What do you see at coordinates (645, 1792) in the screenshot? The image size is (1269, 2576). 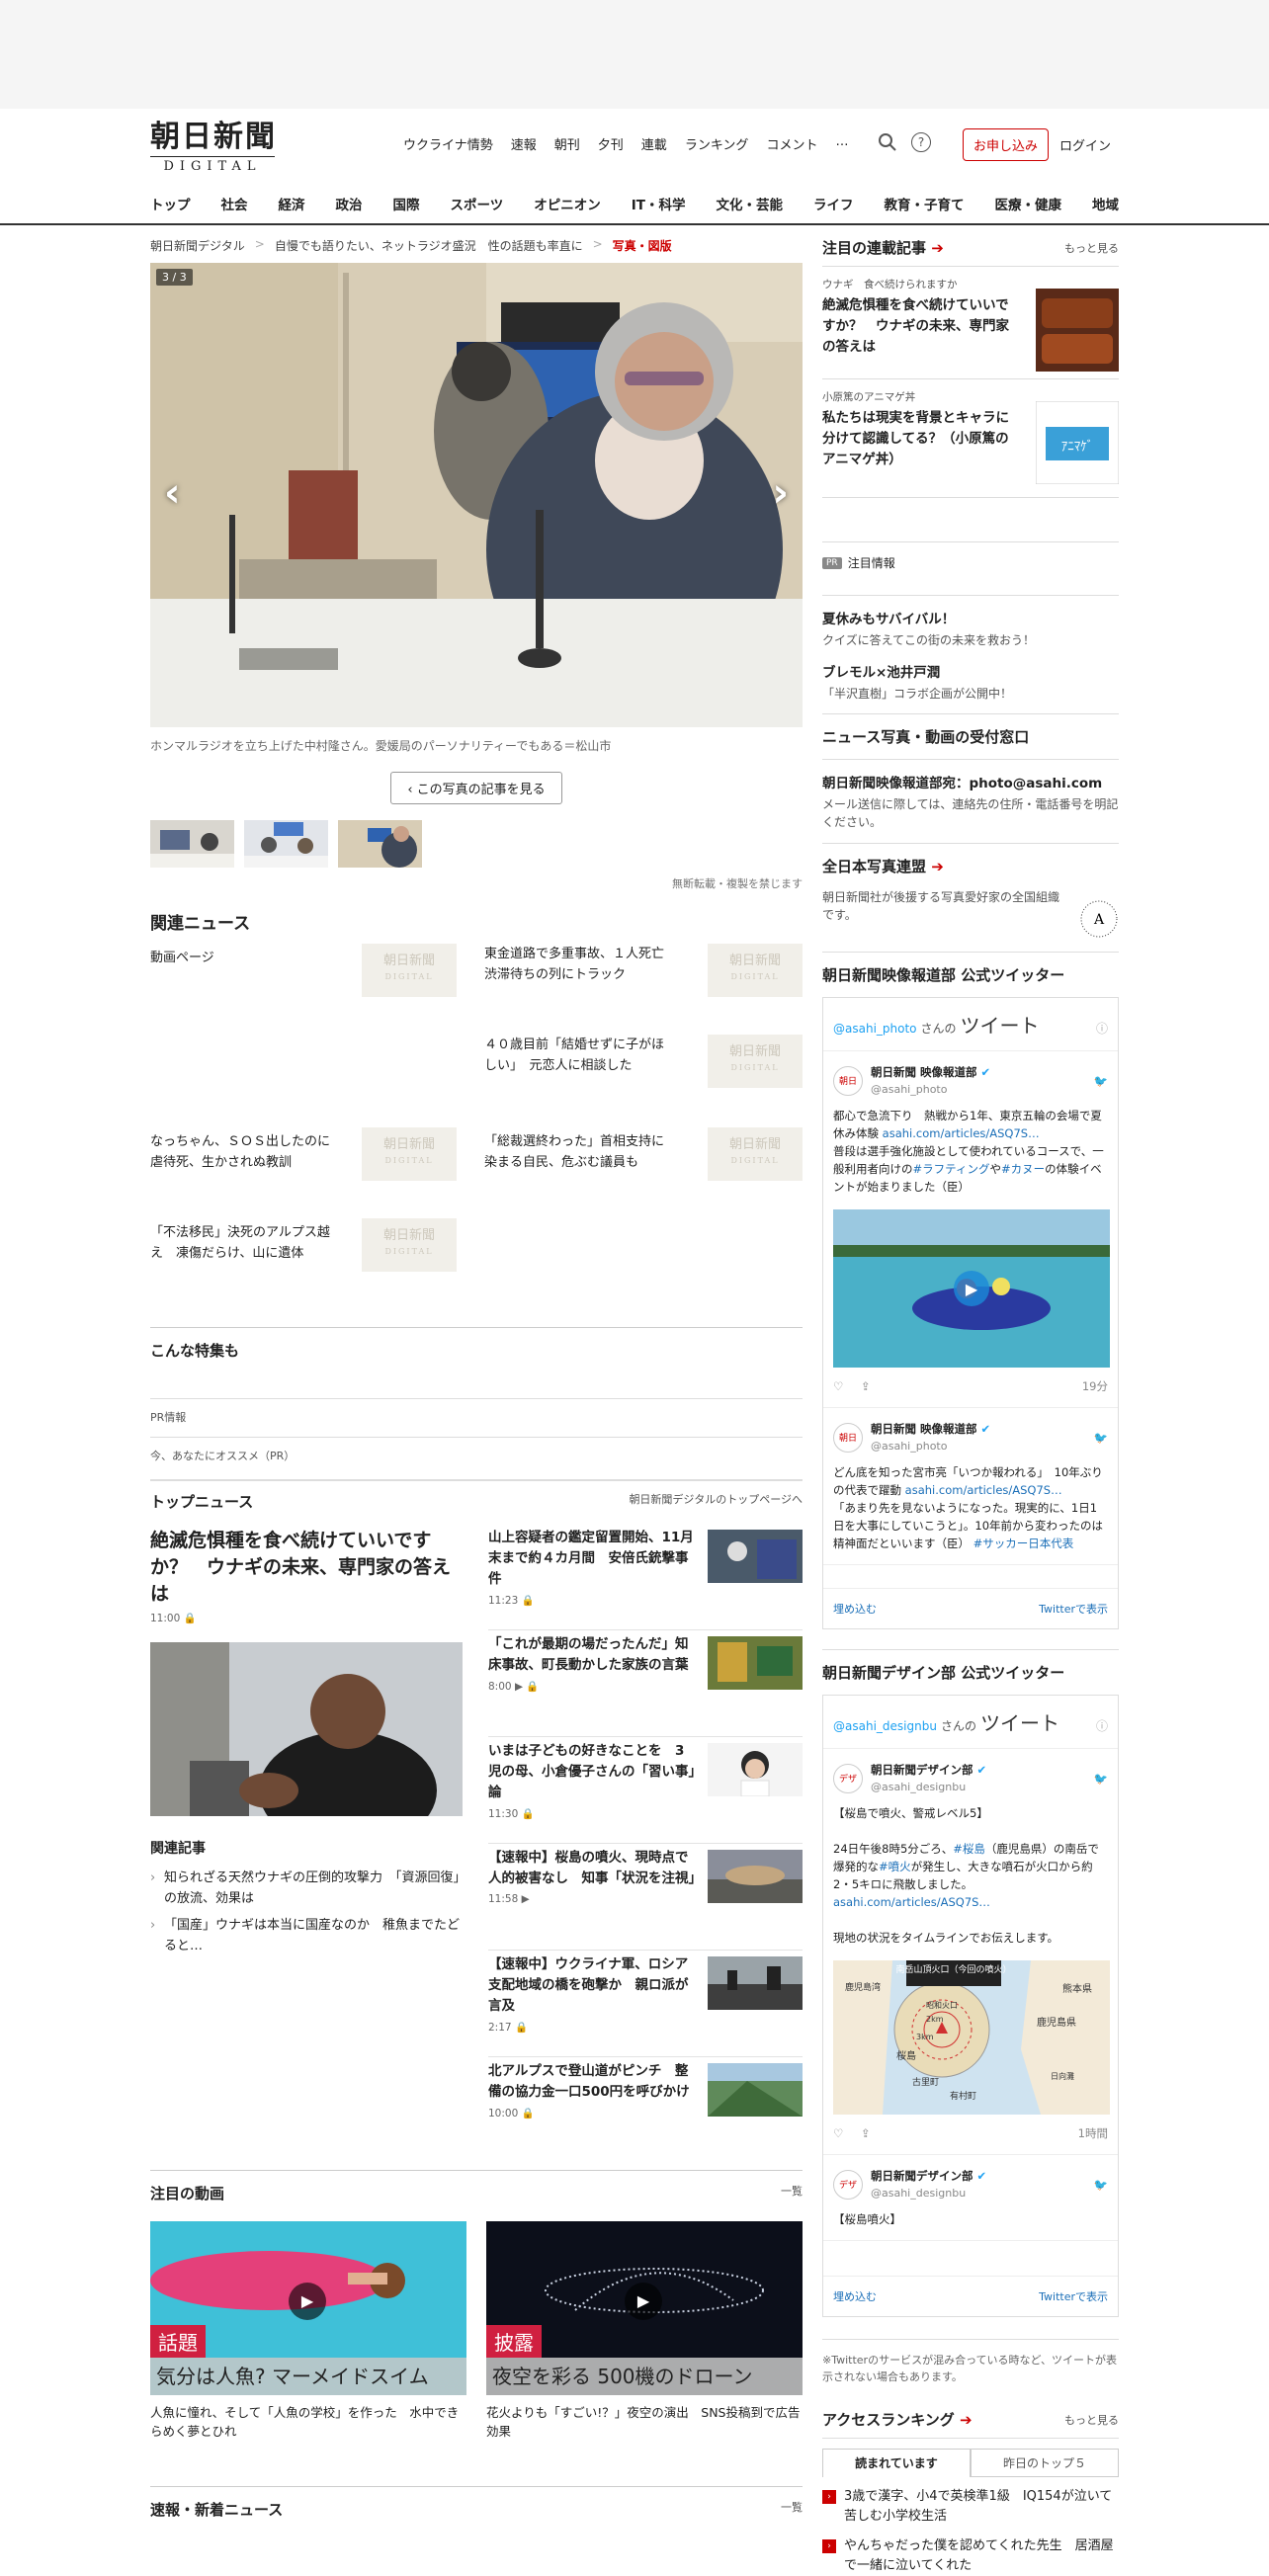 I see `news-item: いまは子どもの好きなことを 3児の母、小倉優子さんの「習い事」論 11:30 🔒` at bounding box center [645, 1792].